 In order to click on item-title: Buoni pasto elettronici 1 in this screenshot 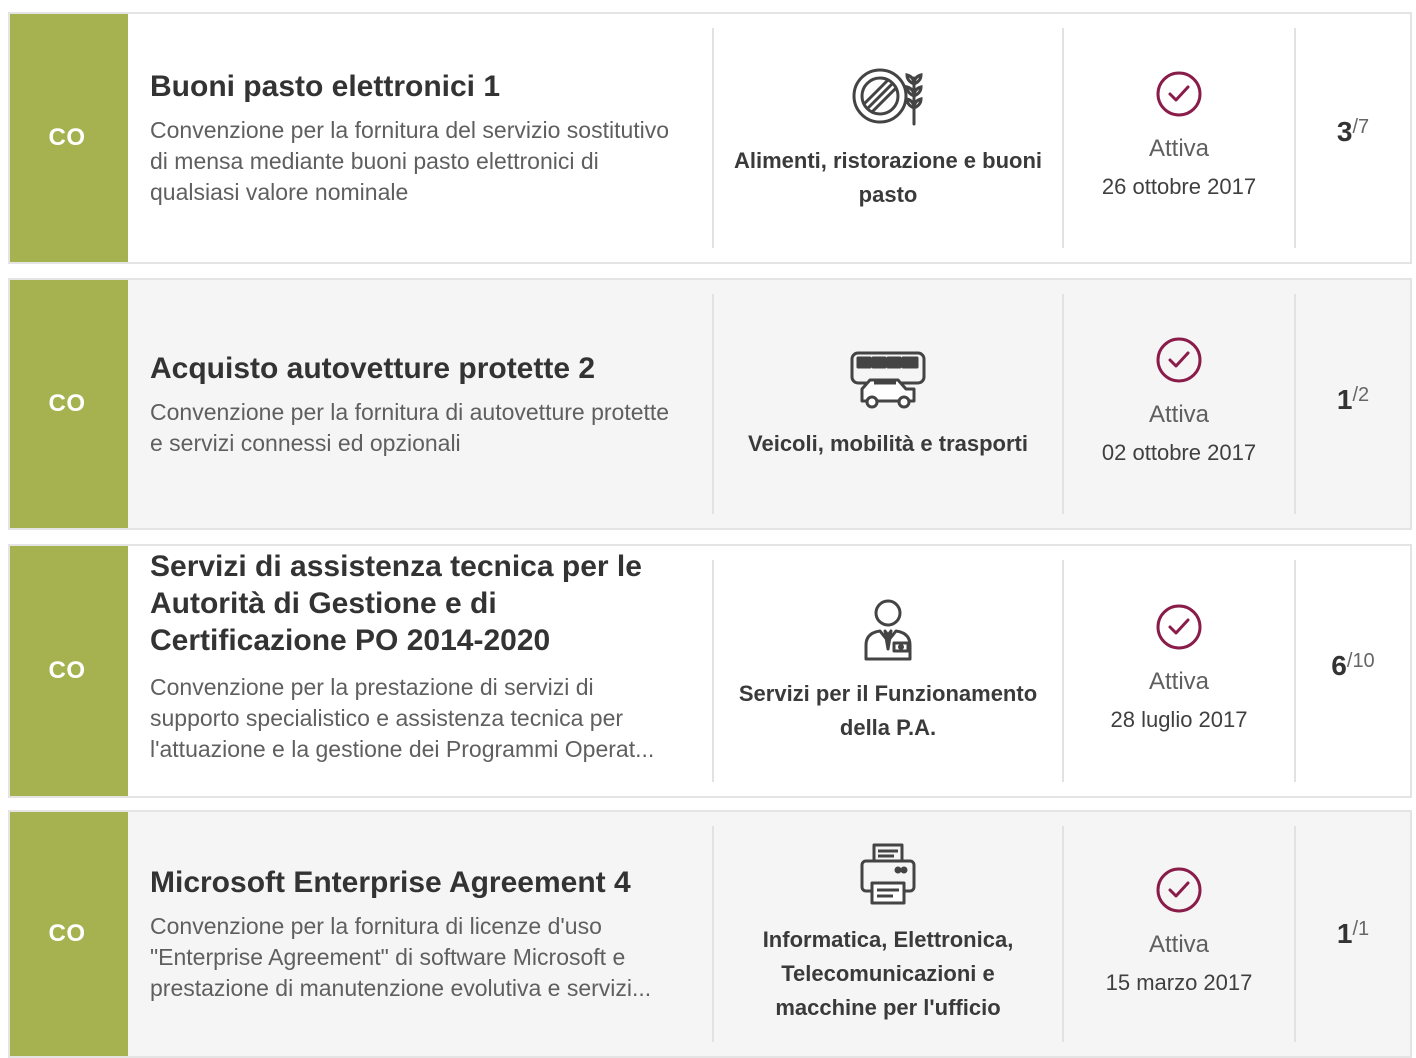, I will do `click(411, 86)`.